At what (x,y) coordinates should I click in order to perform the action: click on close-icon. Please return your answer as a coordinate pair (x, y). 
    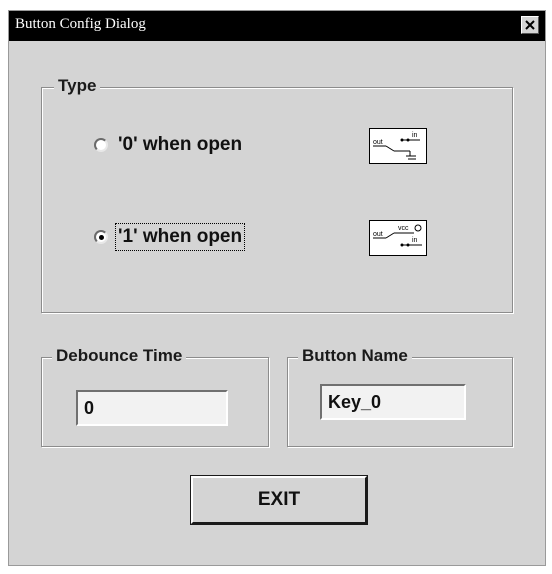
    Looking at the image, I should click on (530, 25).